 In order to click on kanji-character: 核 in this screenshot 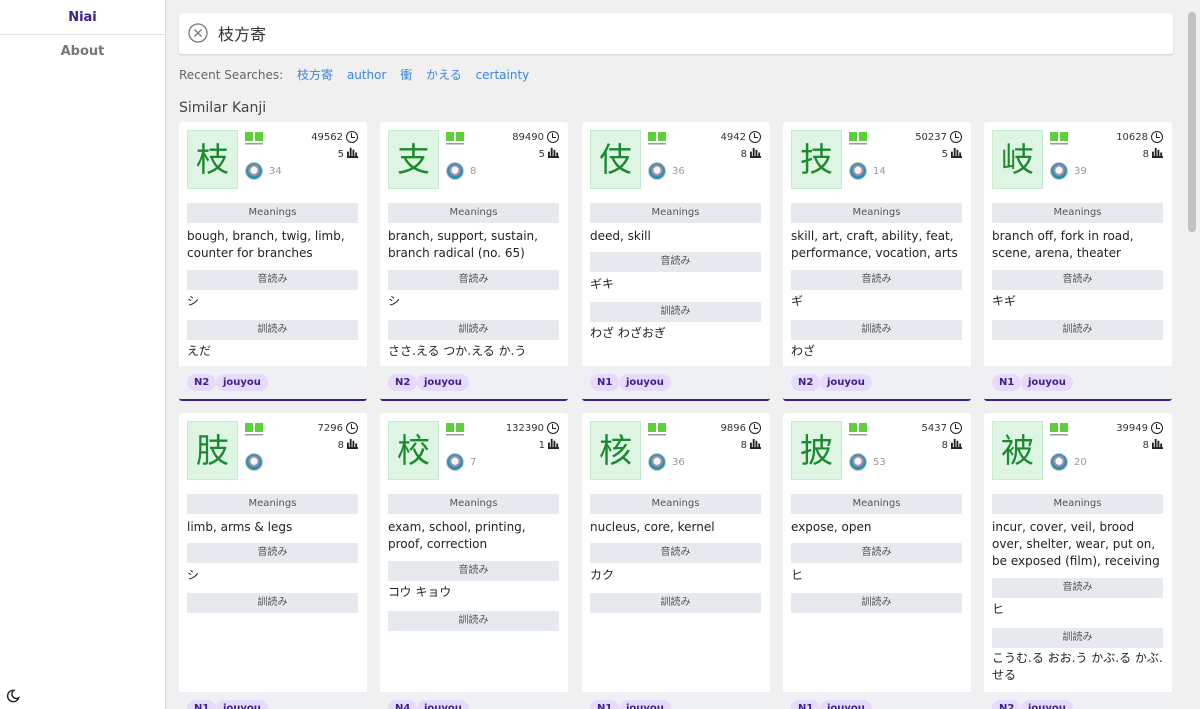, I will do `click(615, 450)`.